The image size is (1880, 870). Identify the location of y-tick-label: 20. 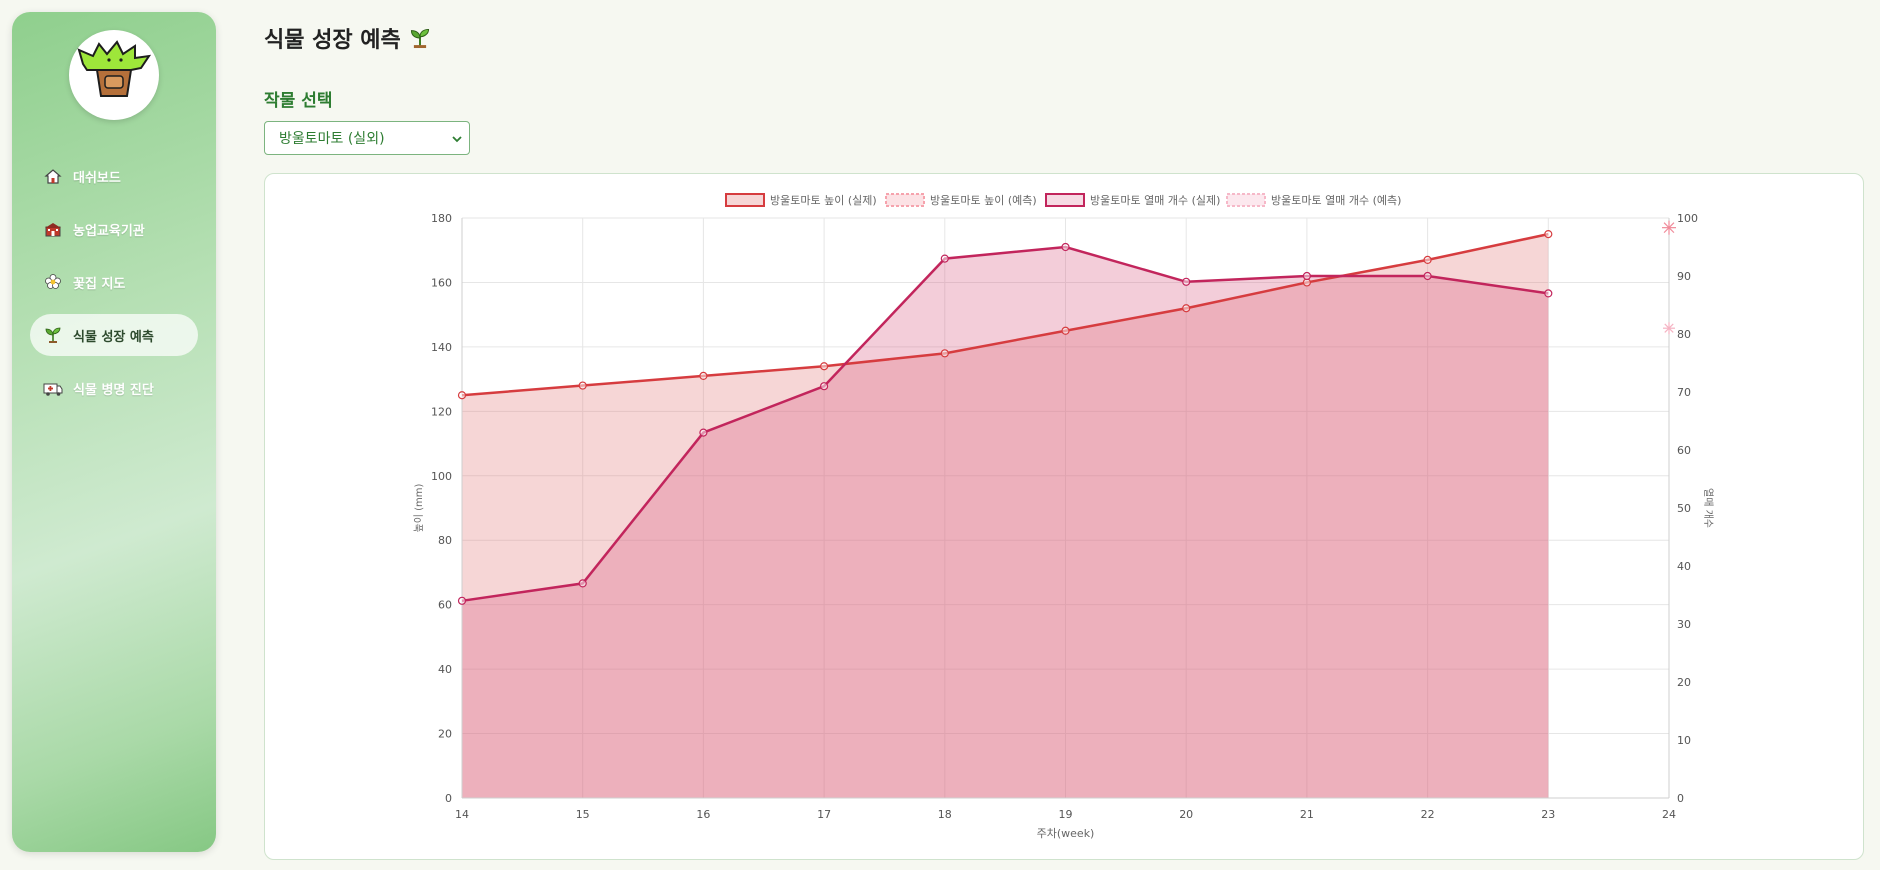
(445, 734).